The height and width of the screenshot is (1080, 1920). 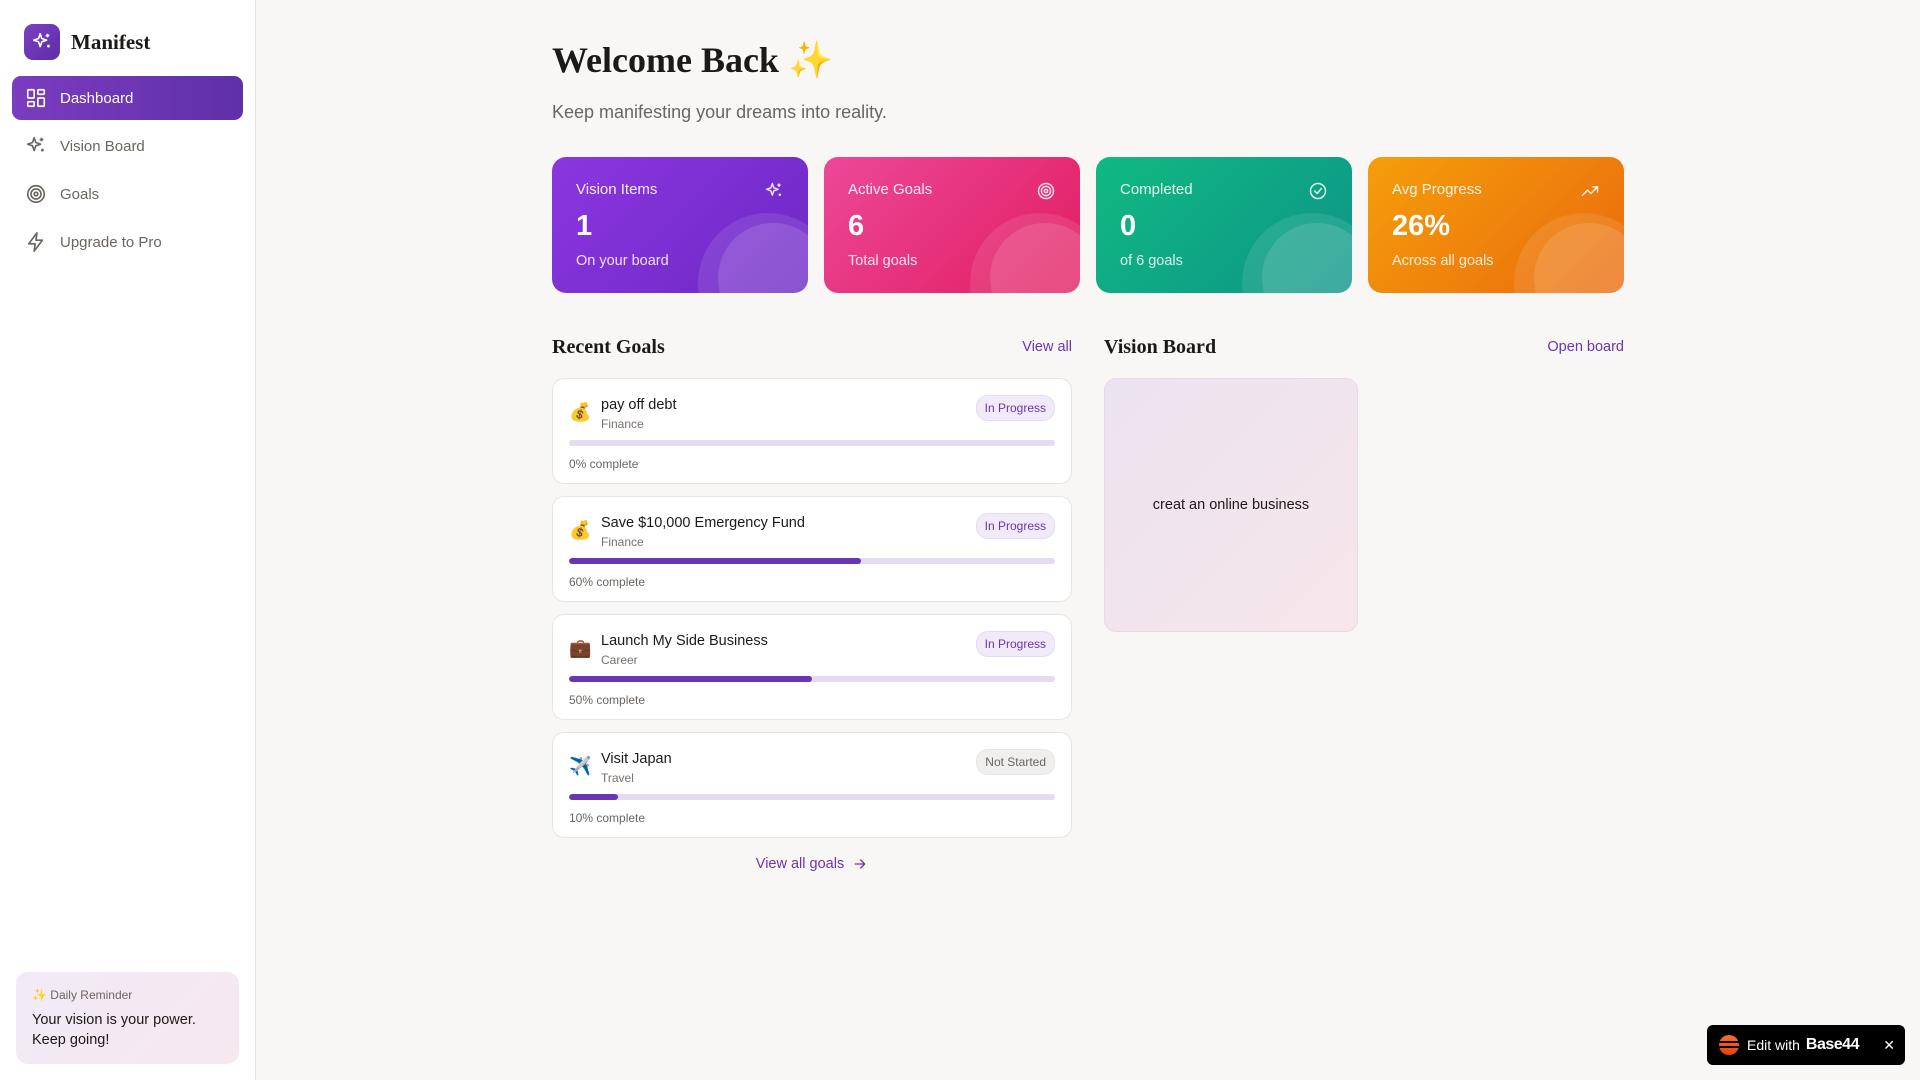 I want to click on section-header: Vision Board Open board, so click(x=1364, y=347).